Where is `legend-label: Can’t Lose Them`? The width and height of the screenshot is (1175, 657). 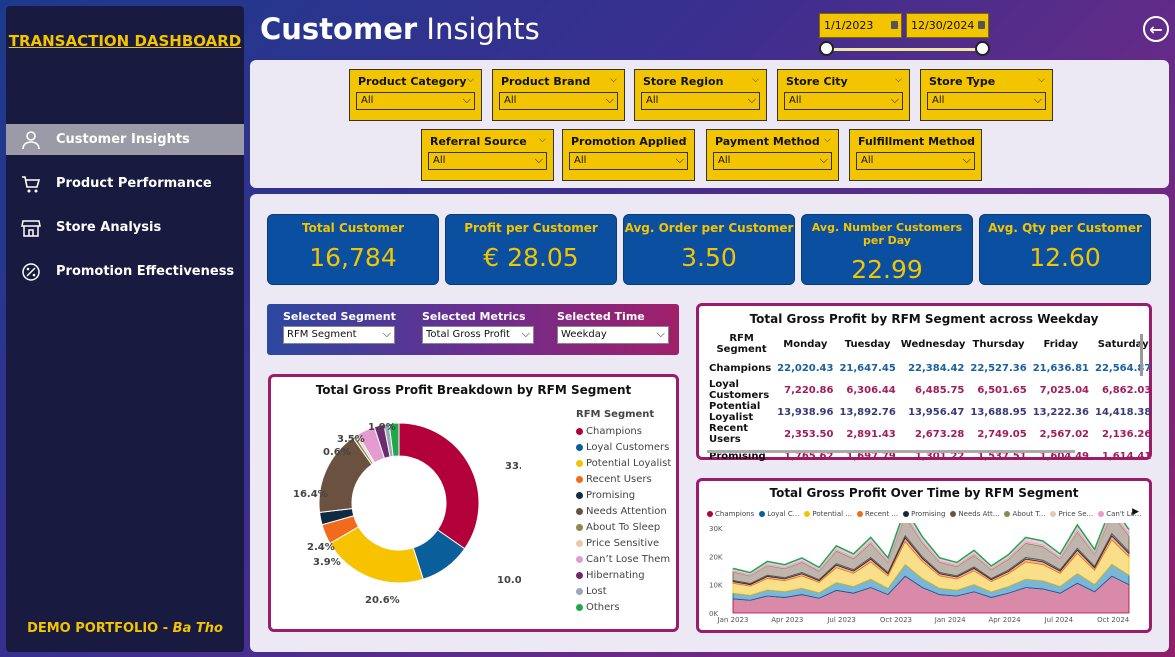 legend-label: Can’t Lose Them is located at coordinates (628, 559).